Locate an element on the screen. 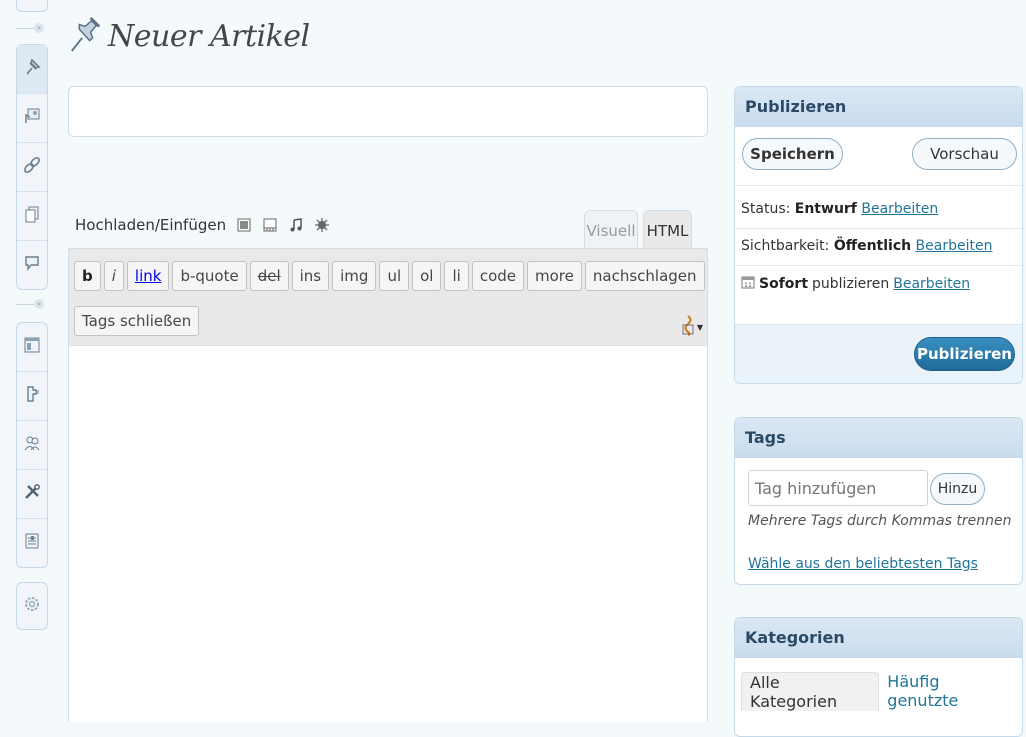 The width and height of the screenshot is (1026, 737). quicktag-code-button: code is located at coordinates (498, 276).